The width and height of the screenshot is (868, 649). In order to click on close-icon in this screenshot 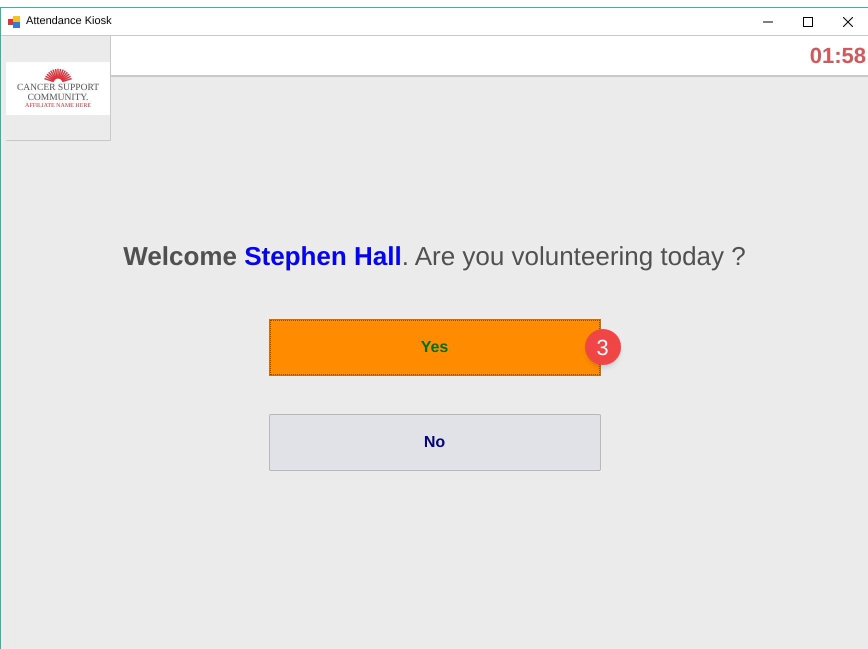, I will do `click(848, 21)`.